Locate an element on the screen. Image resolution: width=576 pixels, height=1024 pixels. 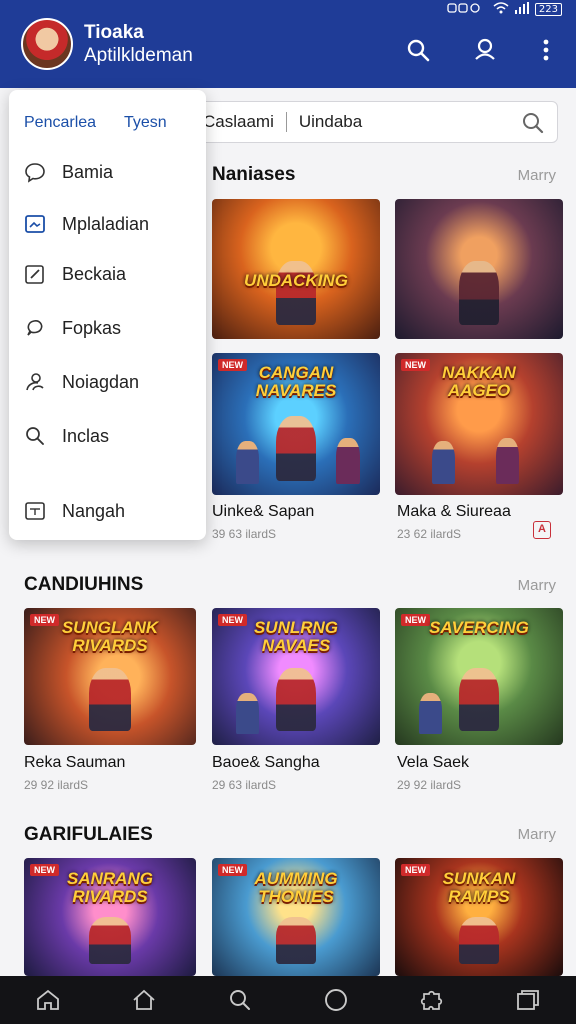
document-icon is located at coordinates (35, 511).